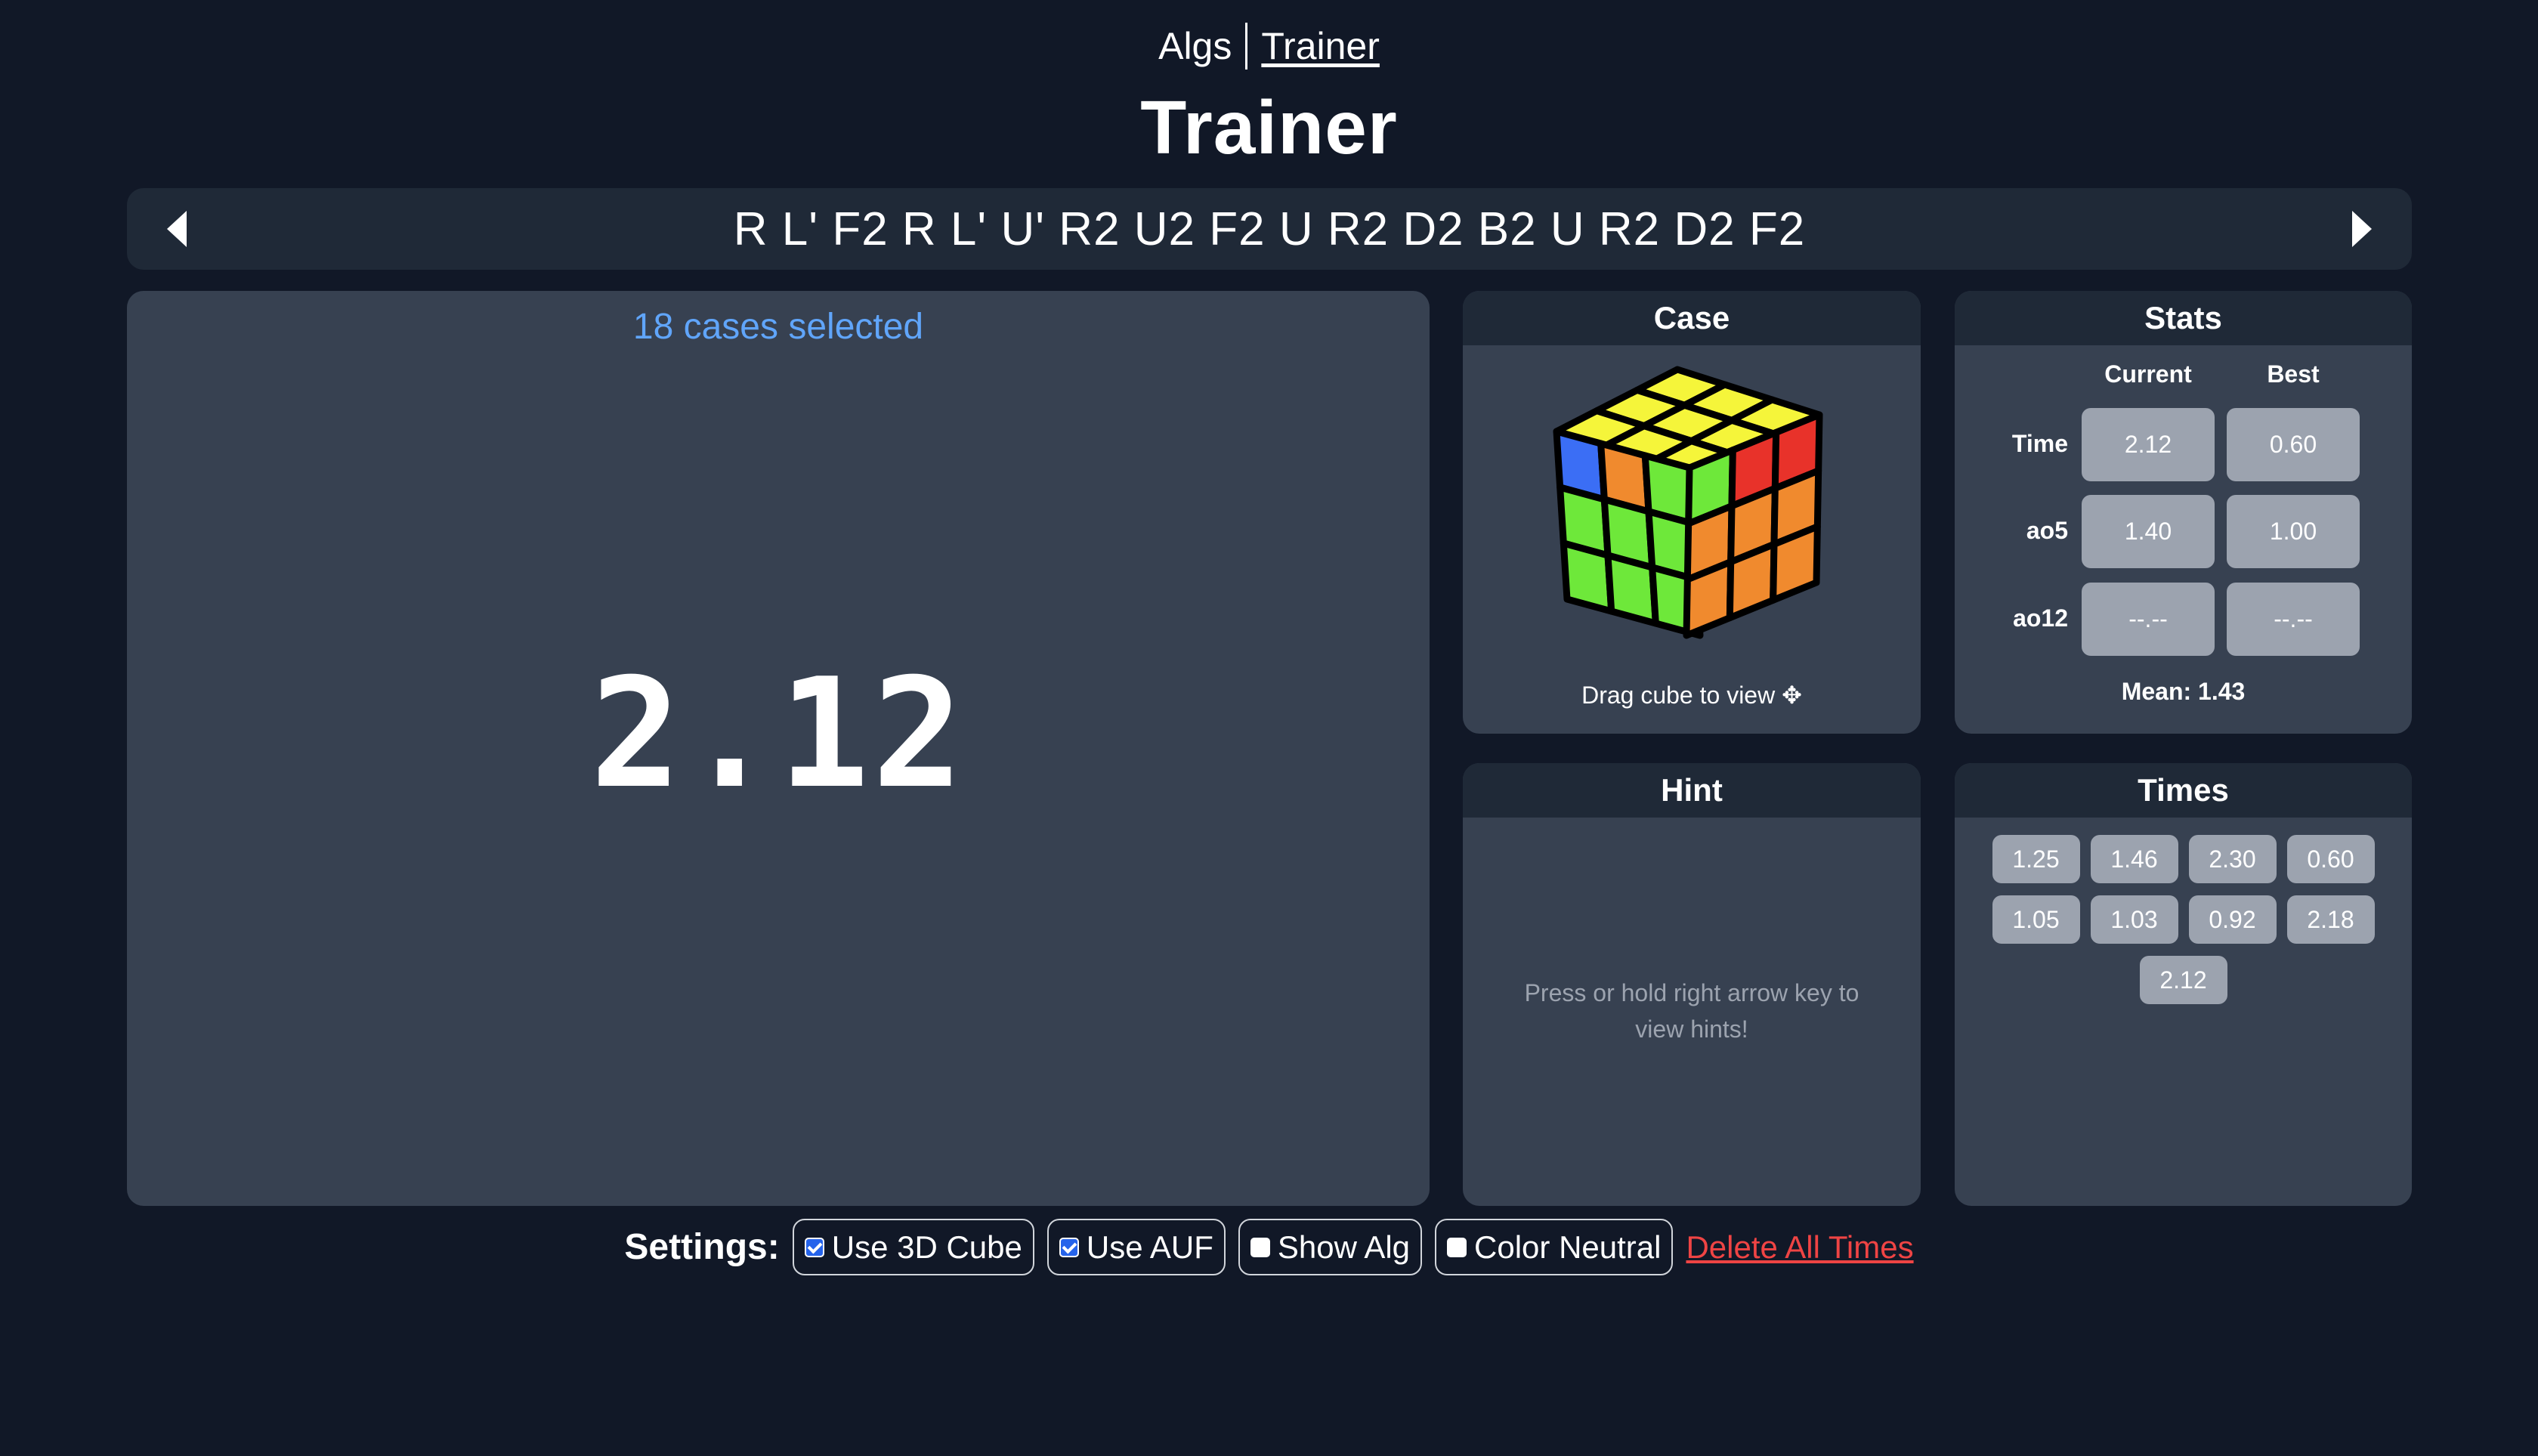 The image size is (2538, 1456). What do you see at coordinates (2039, 443) in the screenshot?
I see `stats-row-label: Time` at bounding box center [2039, 443].